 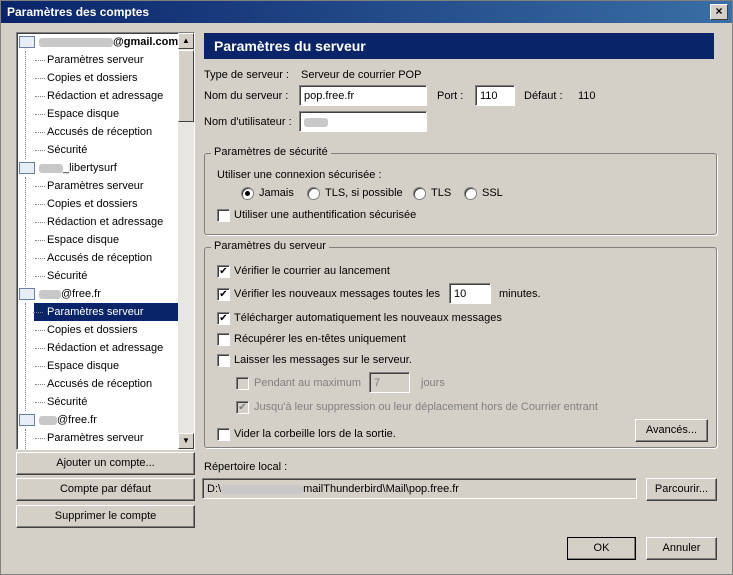 I want to click on secure-auth-label: Utiliser une authentification sécurisée, so click(x=325, y=215).